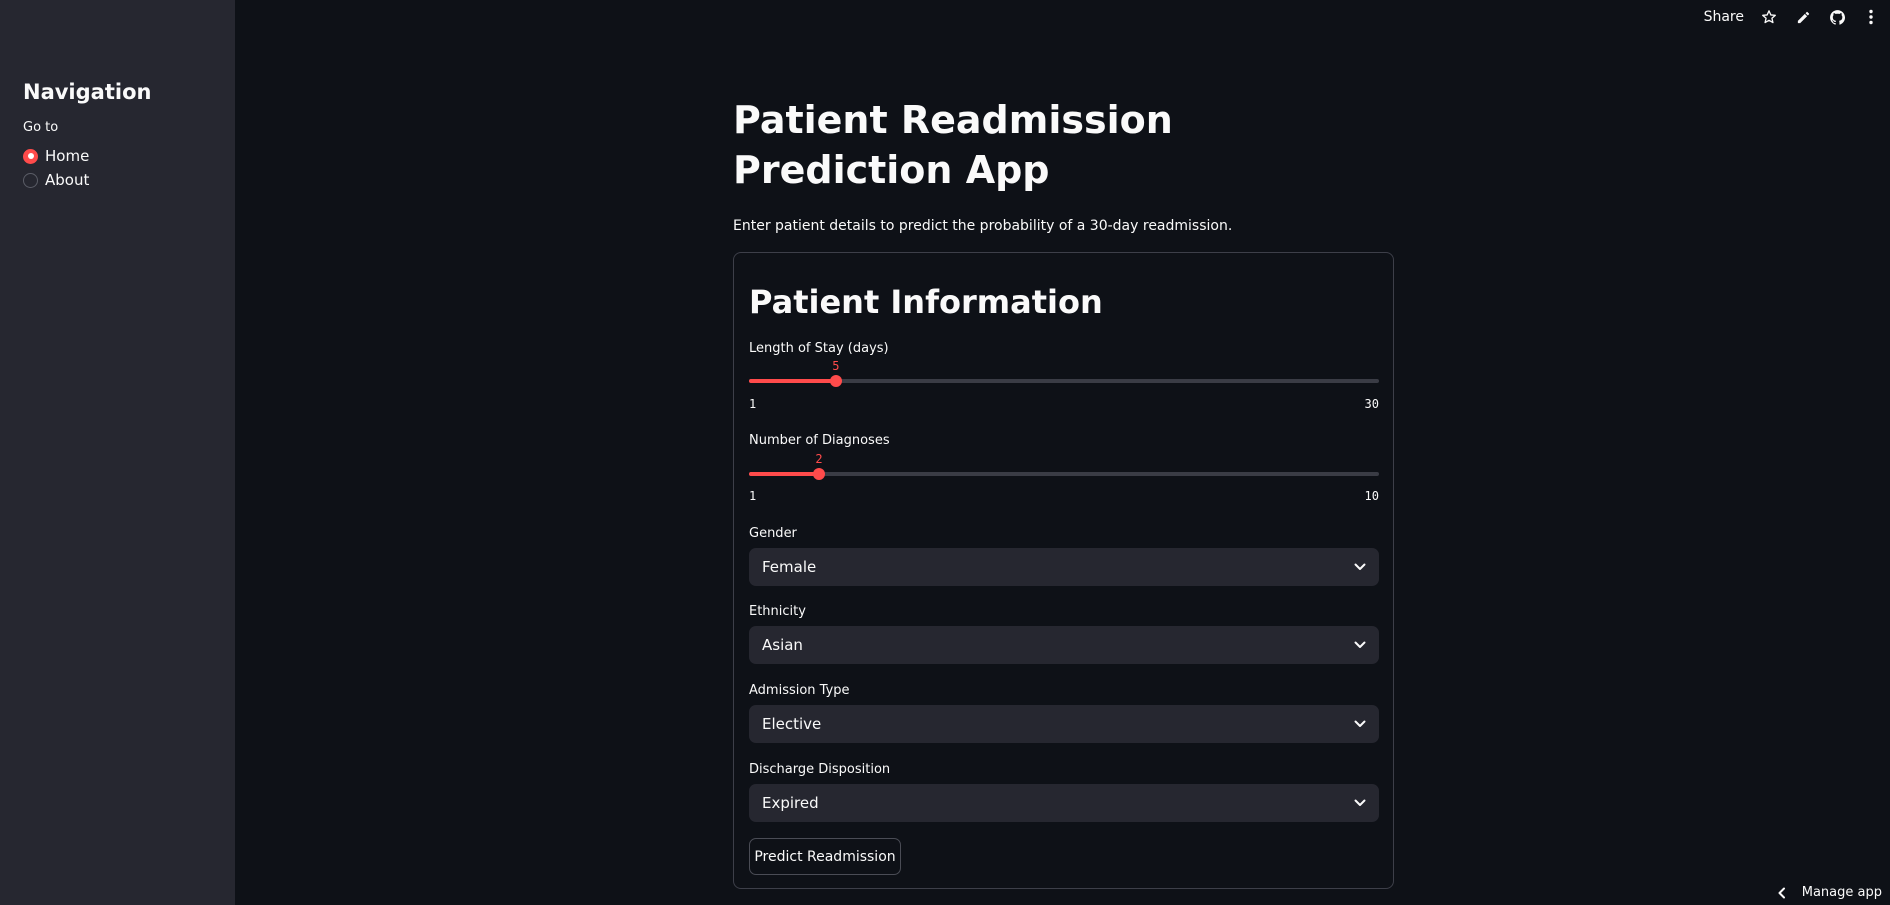 The width and height of the screenshot is (1890, 905). What do you see at coordinates (1841, 892) in the screenshot?
I see `manage-app-label: Manage app` at bounding box center [1841, 892].